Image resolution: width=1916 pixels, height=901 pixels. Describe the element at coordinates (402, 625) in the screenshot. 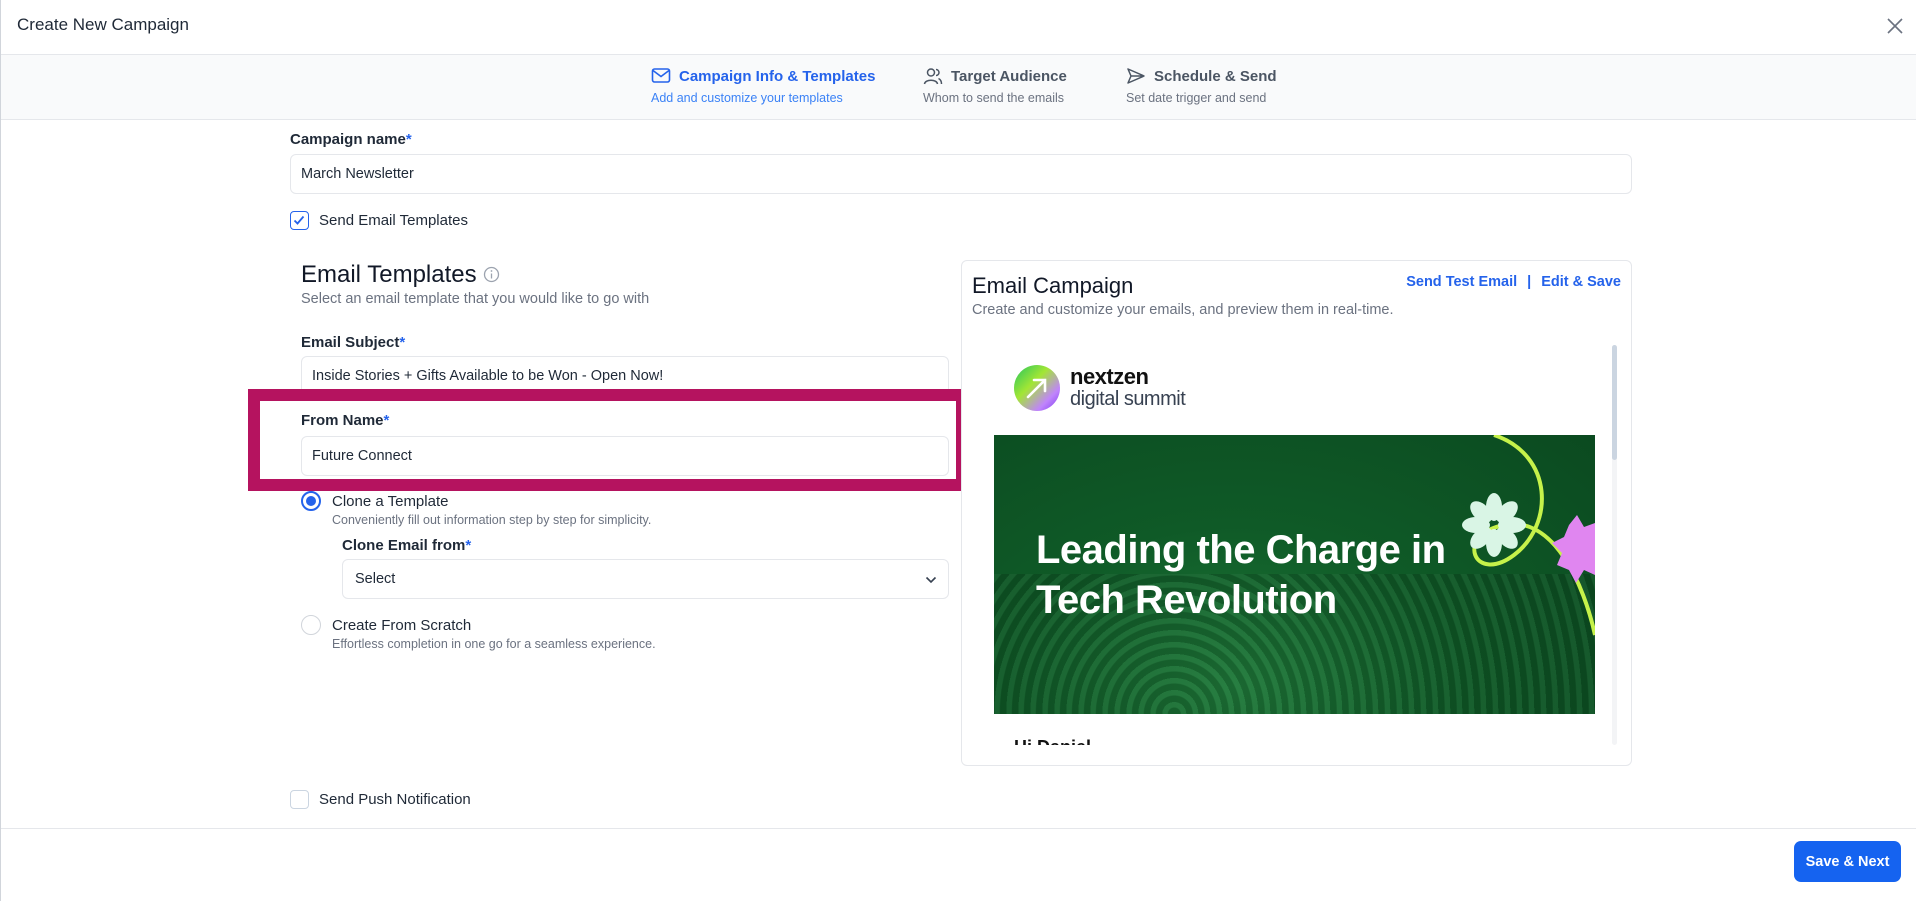

I see `create-from-scratch-label: Create From Scratch` at that location.